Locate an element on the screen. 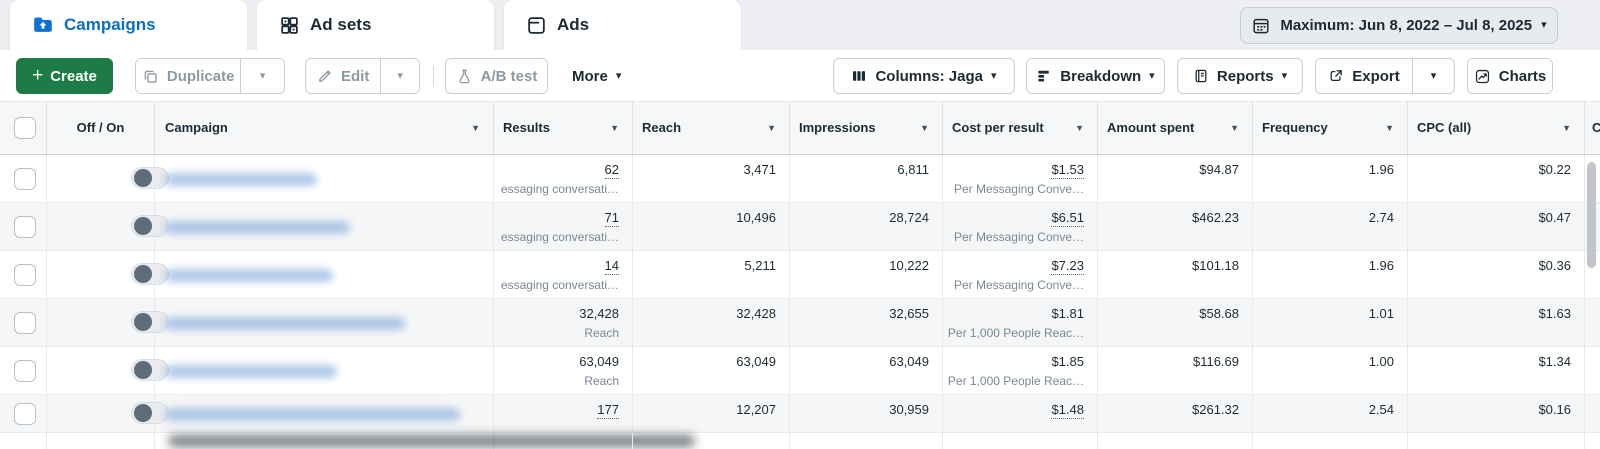  ab-test-button: A/B test is located at coordinates (496, 76).